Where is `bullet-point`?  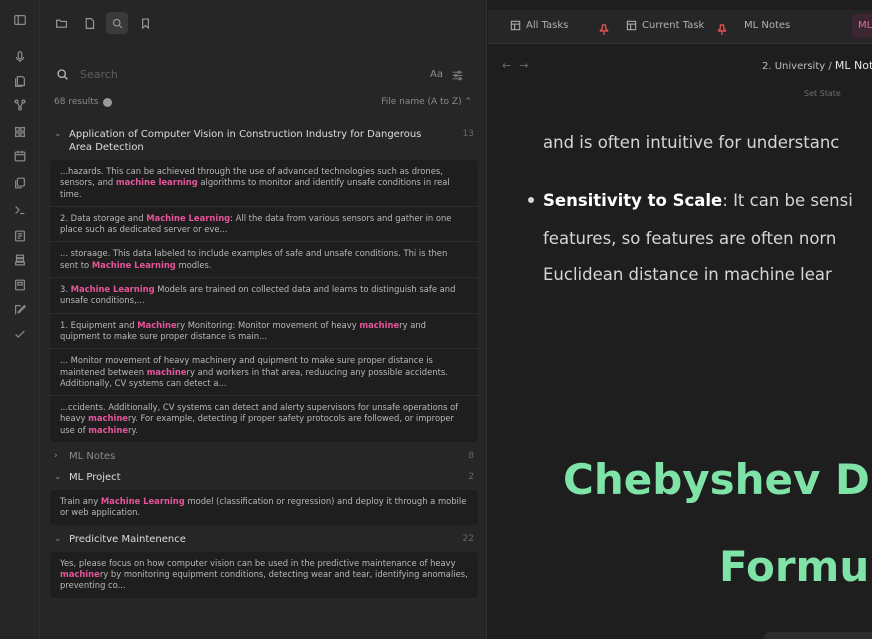 bullet-point is located at coordinates (531, 200).